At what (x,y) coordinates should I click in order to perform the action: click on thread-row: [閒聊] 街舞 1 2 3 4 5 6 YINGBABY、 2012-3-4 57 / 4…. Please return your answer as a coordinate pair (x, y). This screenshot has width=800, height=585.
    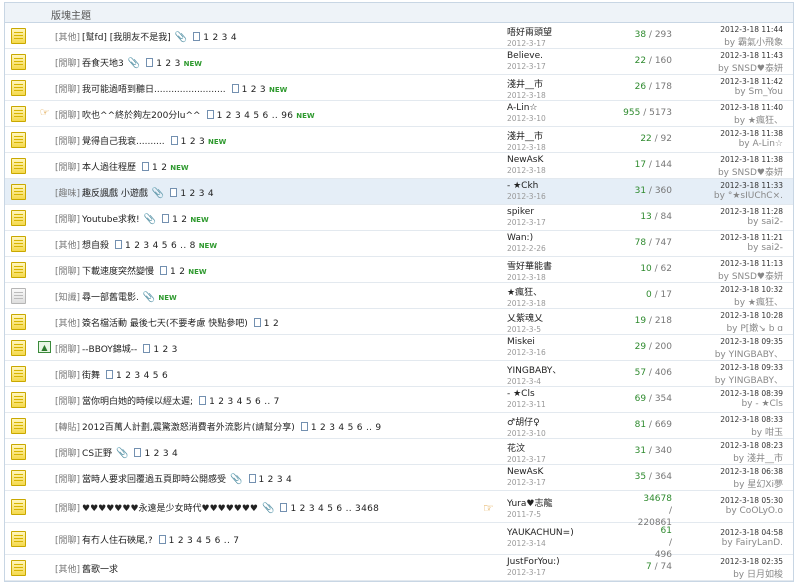
    Looking at the image, I should click on (399, 374).